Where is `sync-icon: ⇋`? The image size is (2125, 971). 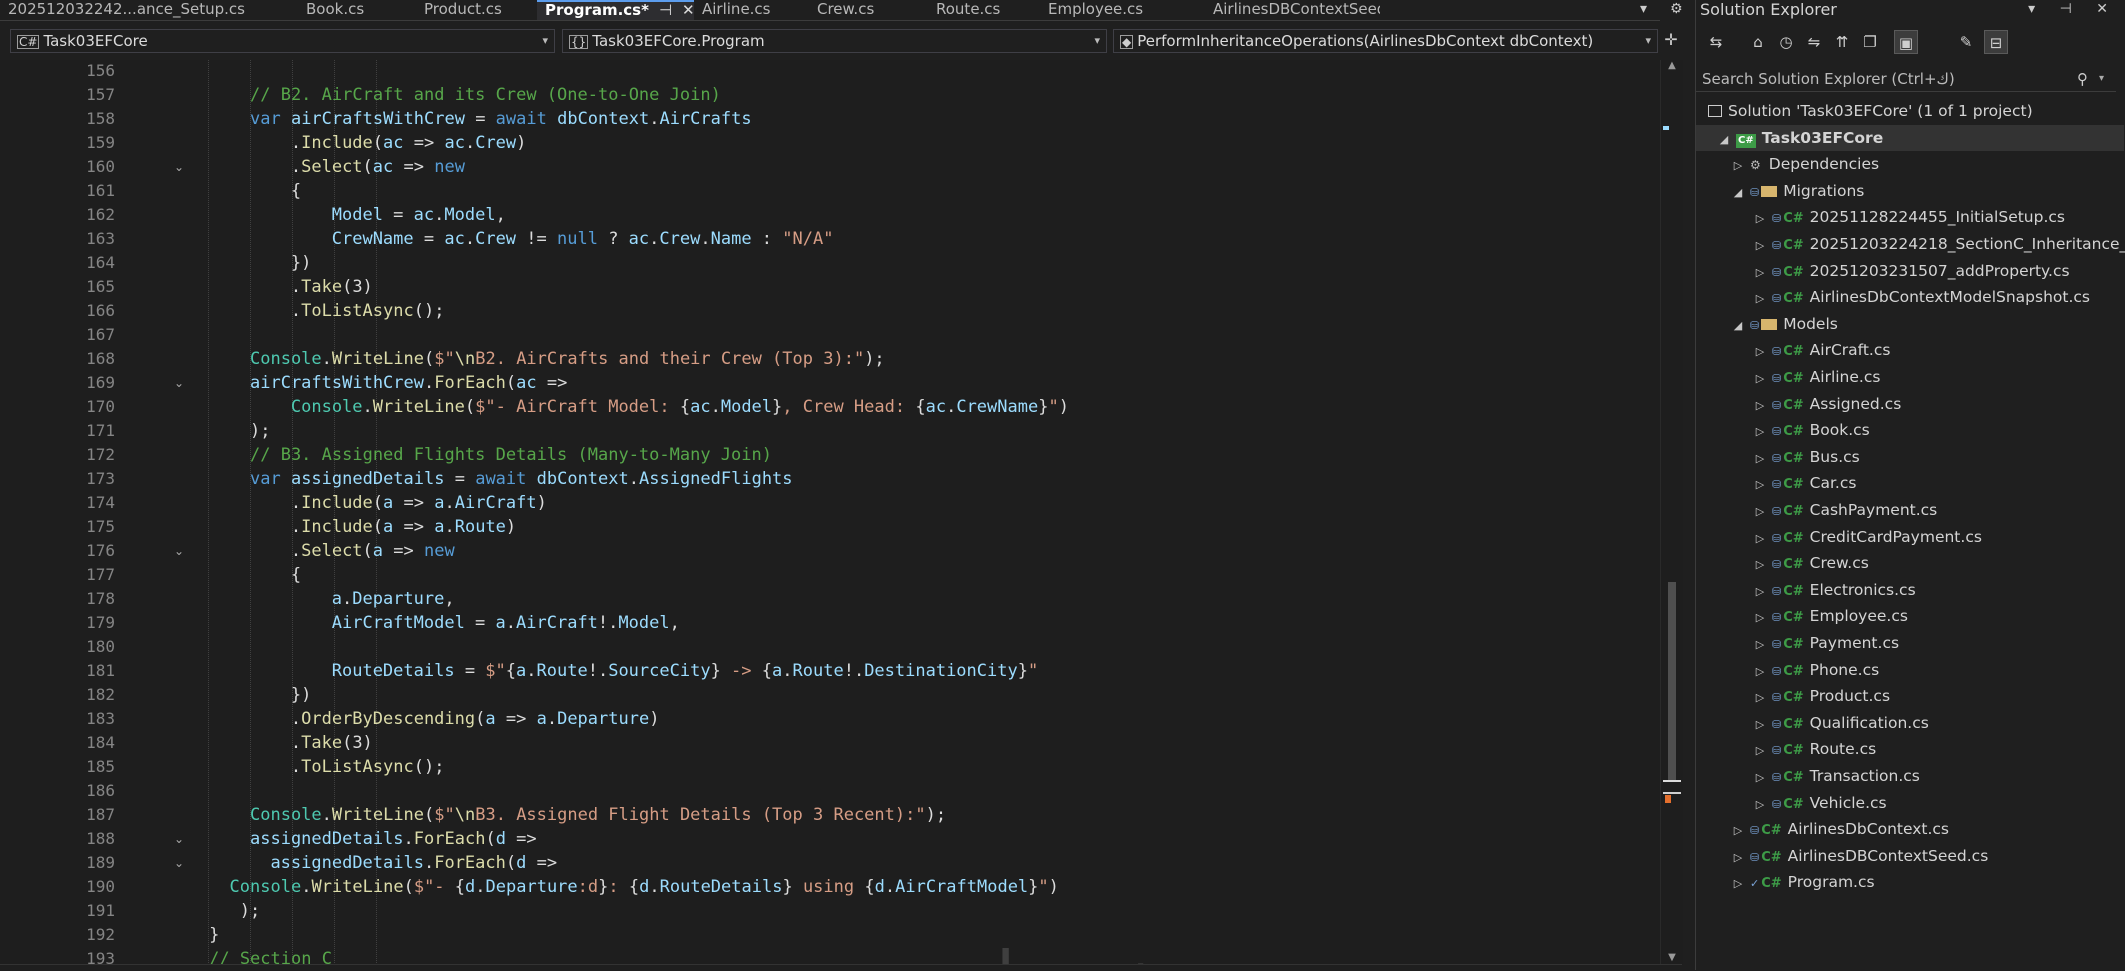 sync-icon: ⇋ is located at coordinates (1814, 42).